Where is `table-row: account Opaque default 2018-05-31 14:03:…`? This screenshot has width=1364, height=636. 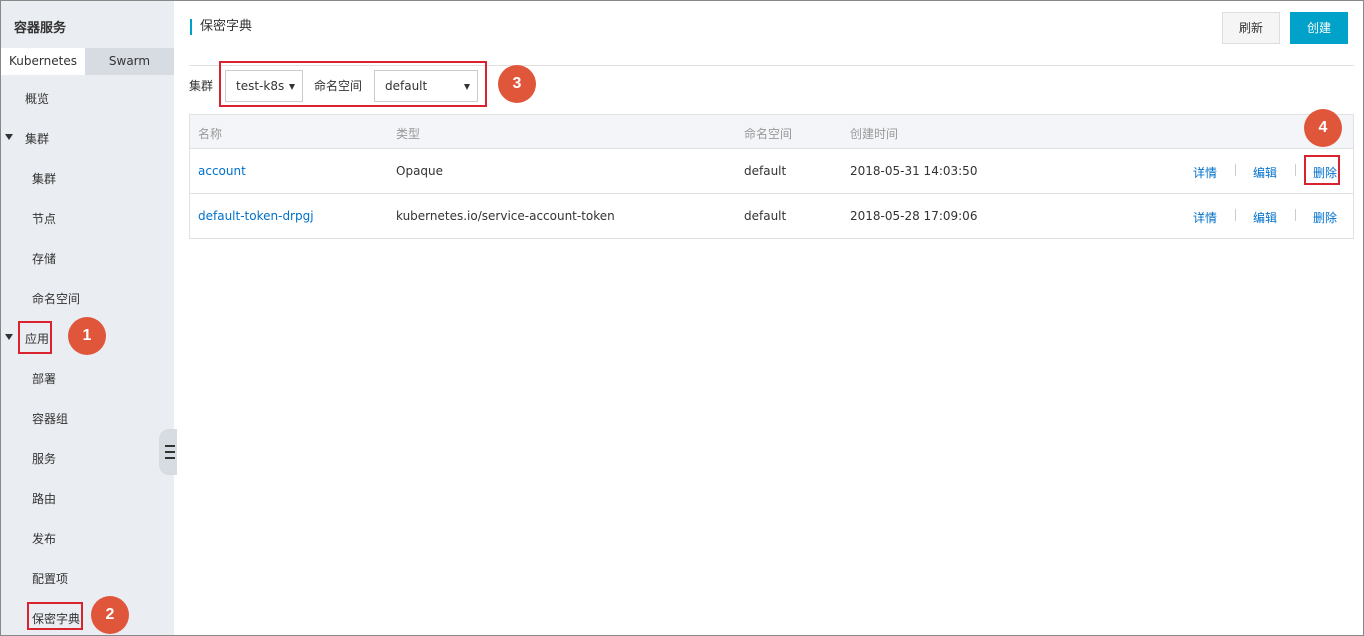 table-row: account Opaque default 2018-05-31 14:03:… is located at coordinates (771, 171).